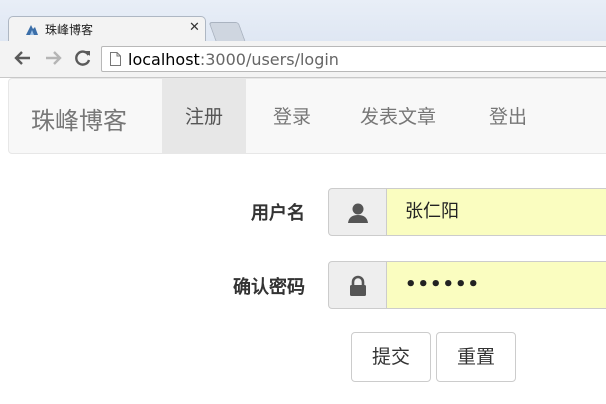  Describe the element at coordinates (79, 118) in the screenshot. I see `site-brand: 珠峰博客` at that location.